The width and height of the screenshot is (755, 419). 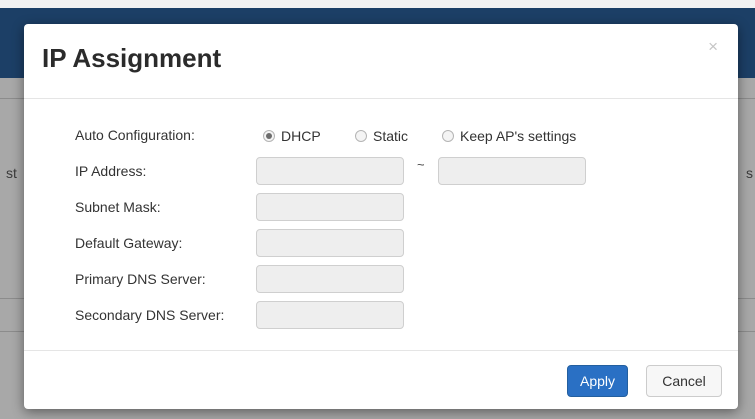 I want to click on ip-address-start-input, so click(x=330, y=171).